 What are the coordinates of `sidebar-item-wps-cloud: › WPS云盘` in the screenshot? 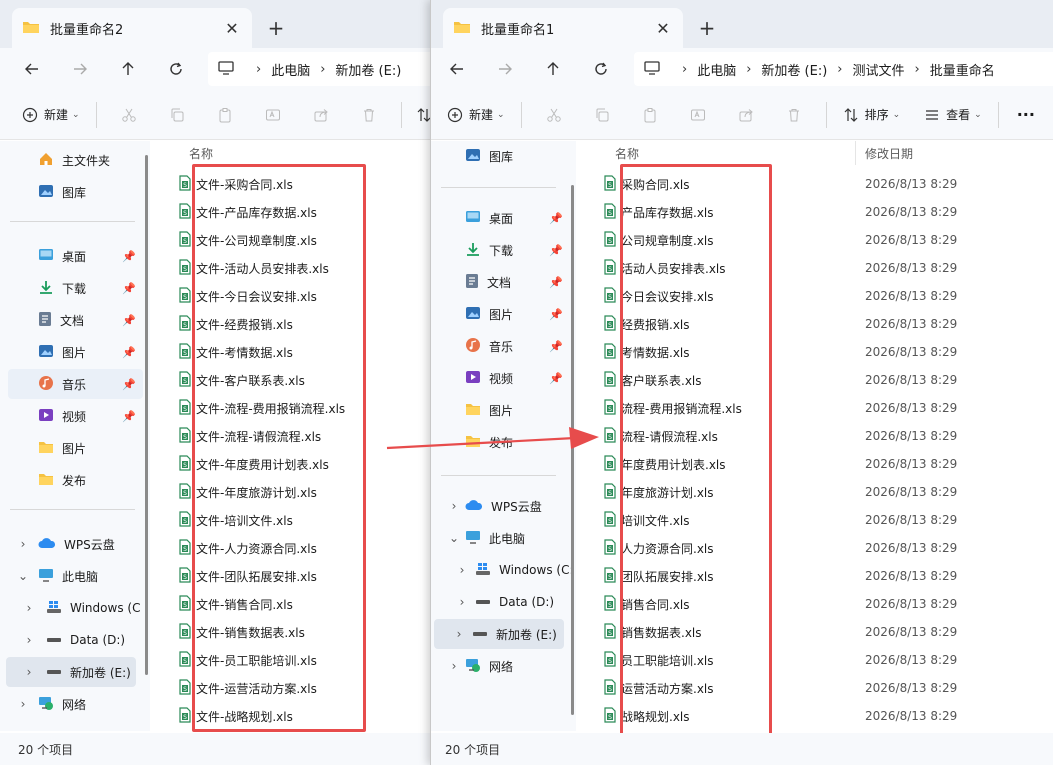 It's located at (75, 544).